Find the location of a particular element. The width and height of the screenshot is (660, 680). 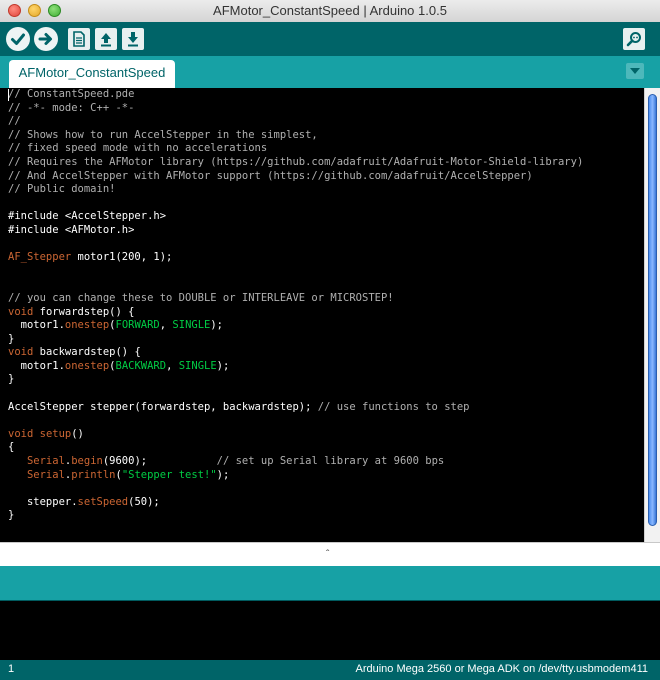

chevron-down-icon is located at coordinates (635, 71).